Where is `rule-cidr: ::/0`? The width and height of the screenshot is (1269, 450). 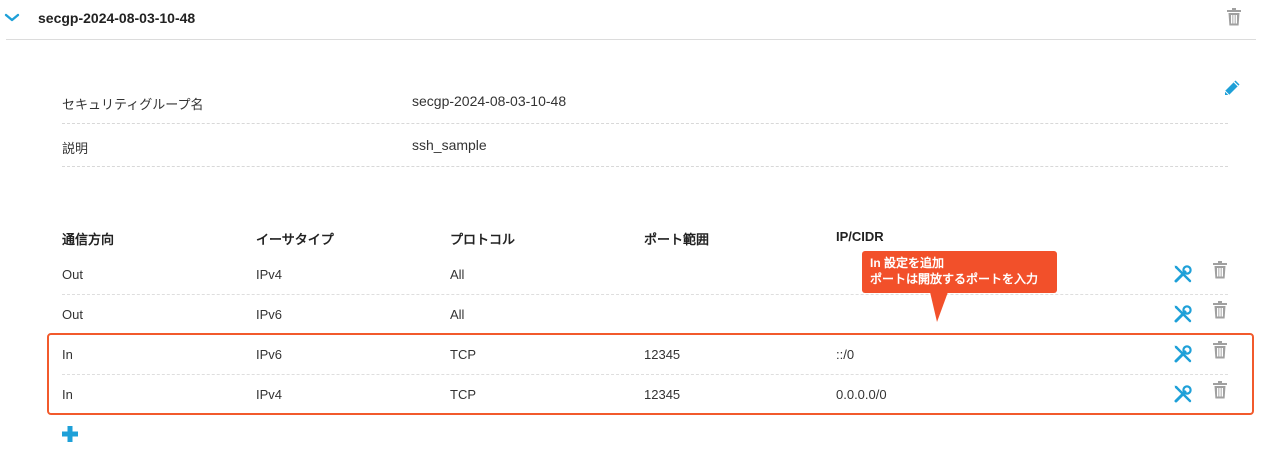
rule-cidr: ::/0 is located at coordinates (845, 354).